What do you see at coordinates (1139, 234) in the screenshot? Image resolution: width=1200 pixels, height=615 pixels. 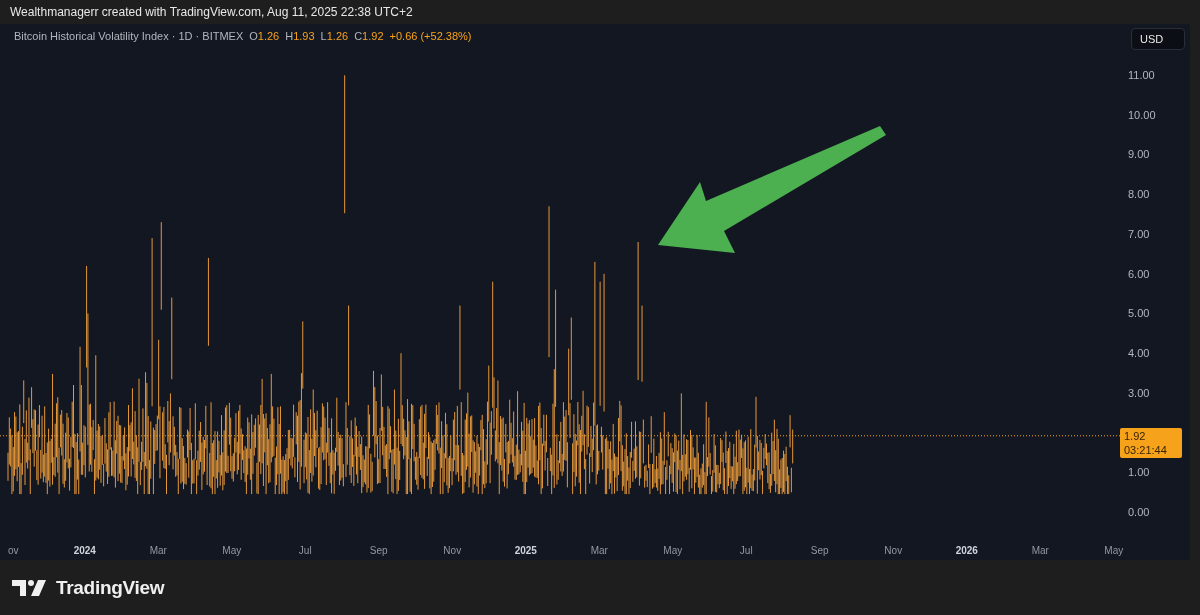 I see `price-tick: 7.00` at bounding box center [1139, 234].